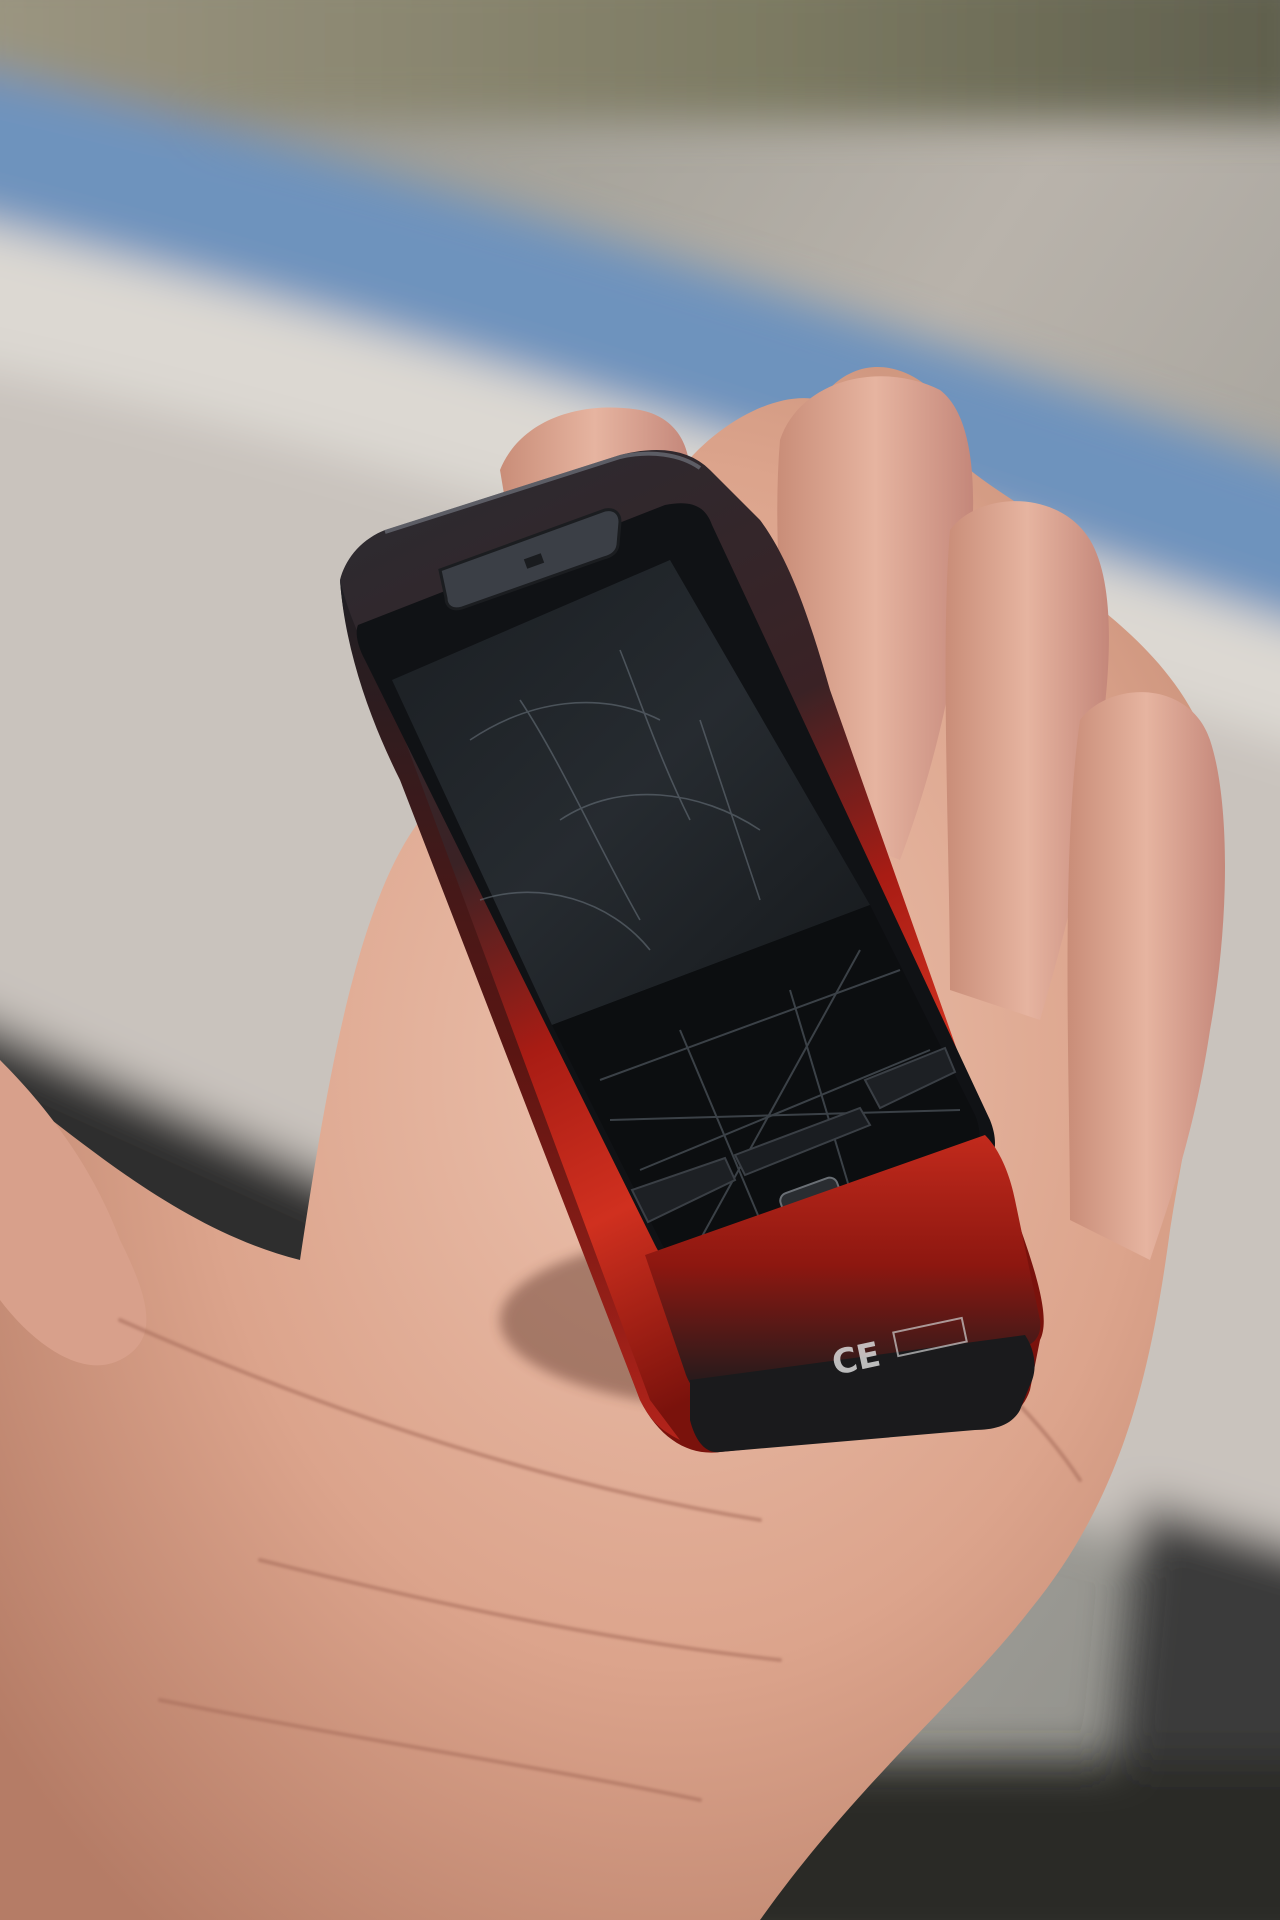 This screenshot has width=1280, height=1920. I want to click on top-foliage-strip, so click(640, 60).